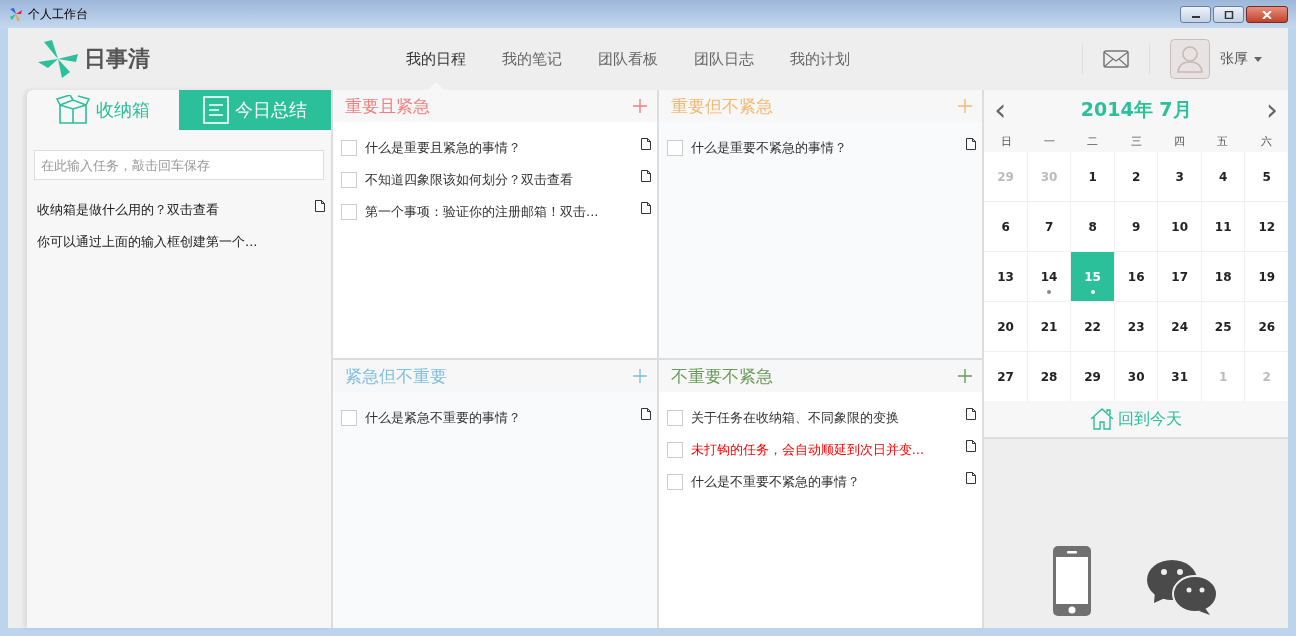  What do you see at coordinates (820, 59) in the screenshot?
I see `nav-tab: 我的计划` at bounding box center [820, 59].